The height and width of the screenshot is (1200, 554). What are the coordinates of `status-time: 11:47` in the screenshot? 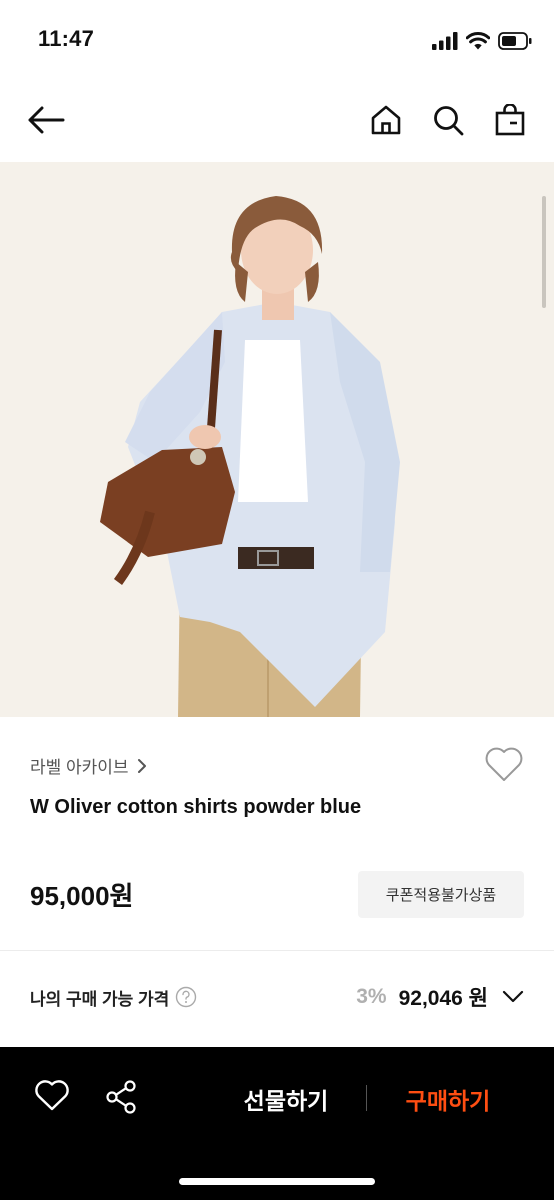 It's located at (66, 38).